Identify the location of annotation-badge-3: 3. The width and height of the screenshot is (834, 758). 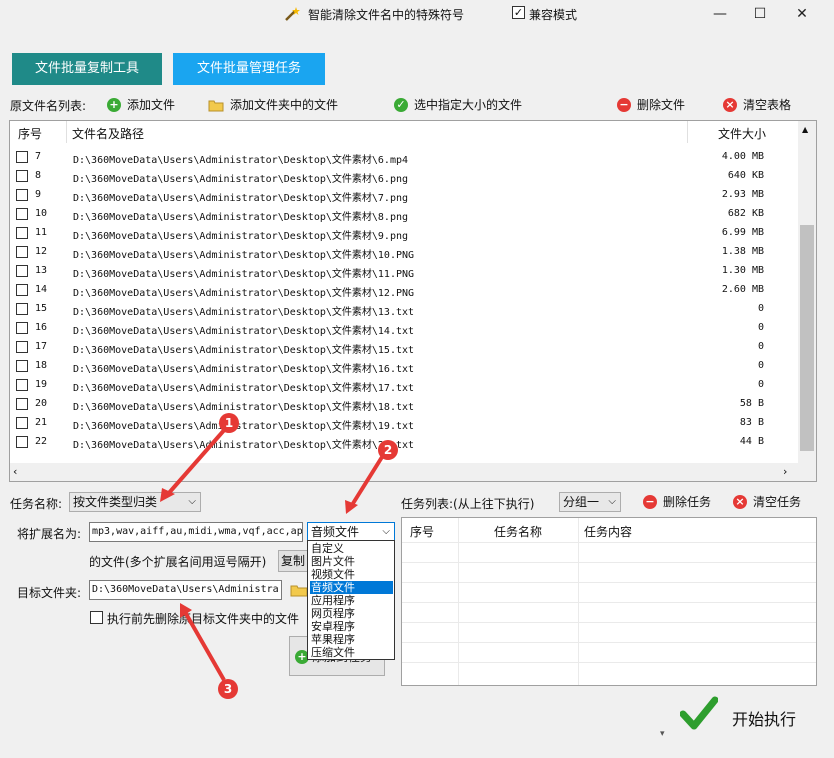
(228, 689).